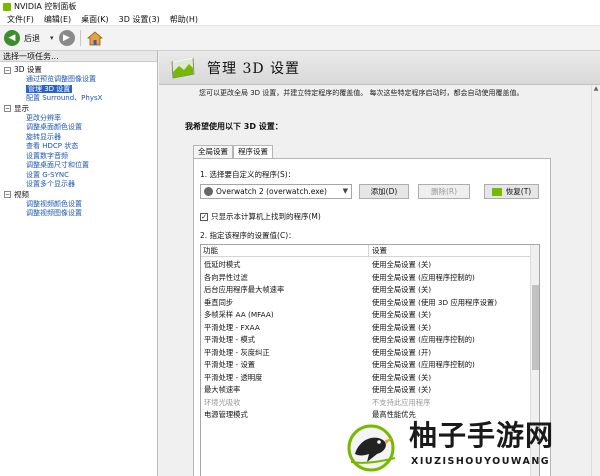 This screenshot has height=476, width=600. What do you see at coordinates (266, 216) in the screenshot?
I see `show-found-programs-label: 只显示本计算机上找到的程序(M)` at bounding box center [266, 216].